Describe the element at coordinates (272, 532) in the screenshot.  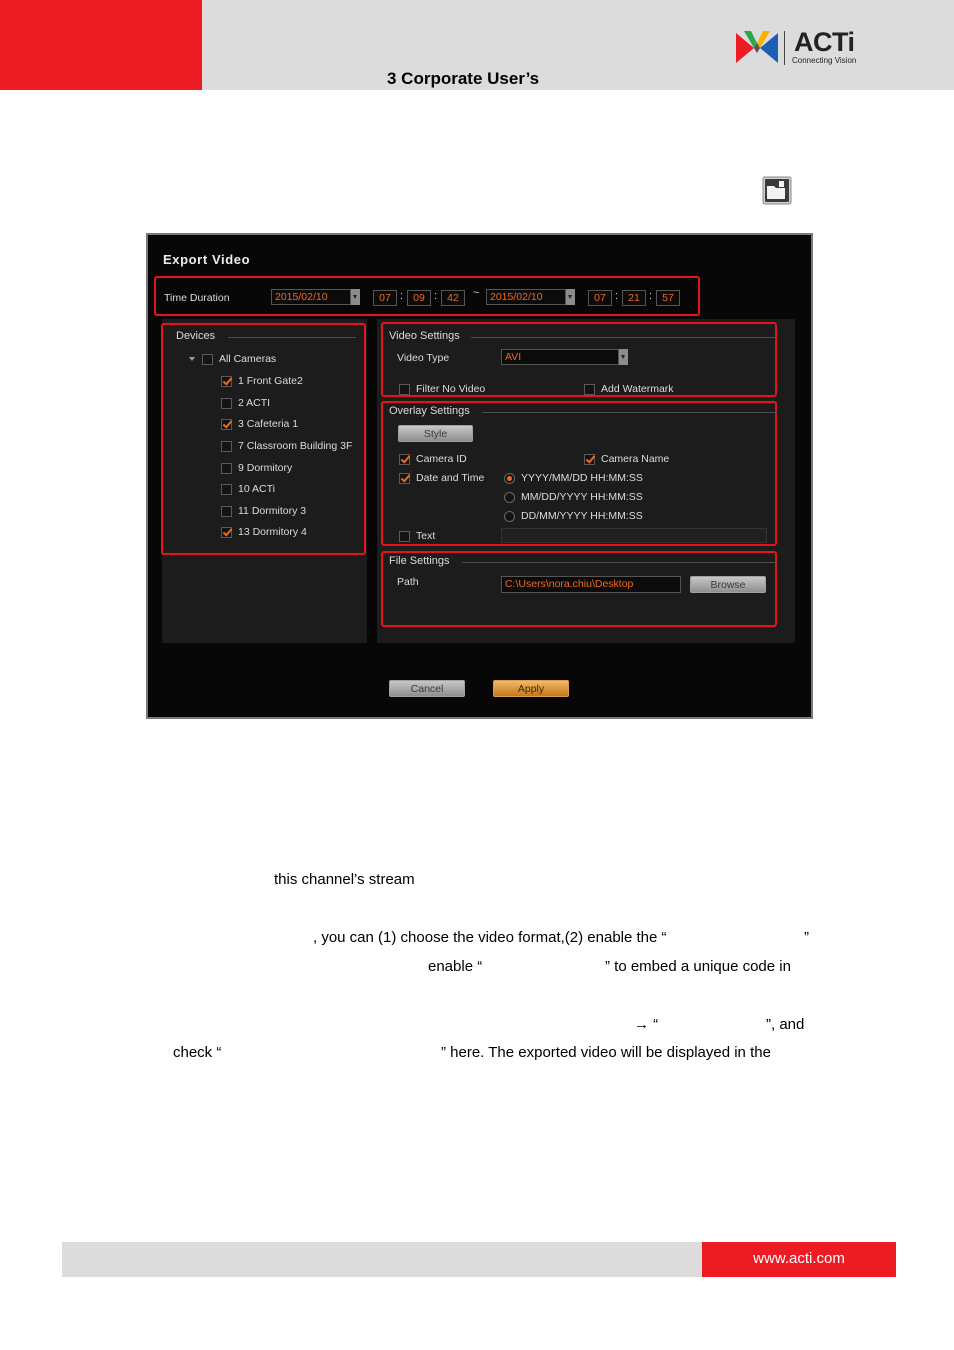
I see `device-label: 13 Dormitory 4` at that location.